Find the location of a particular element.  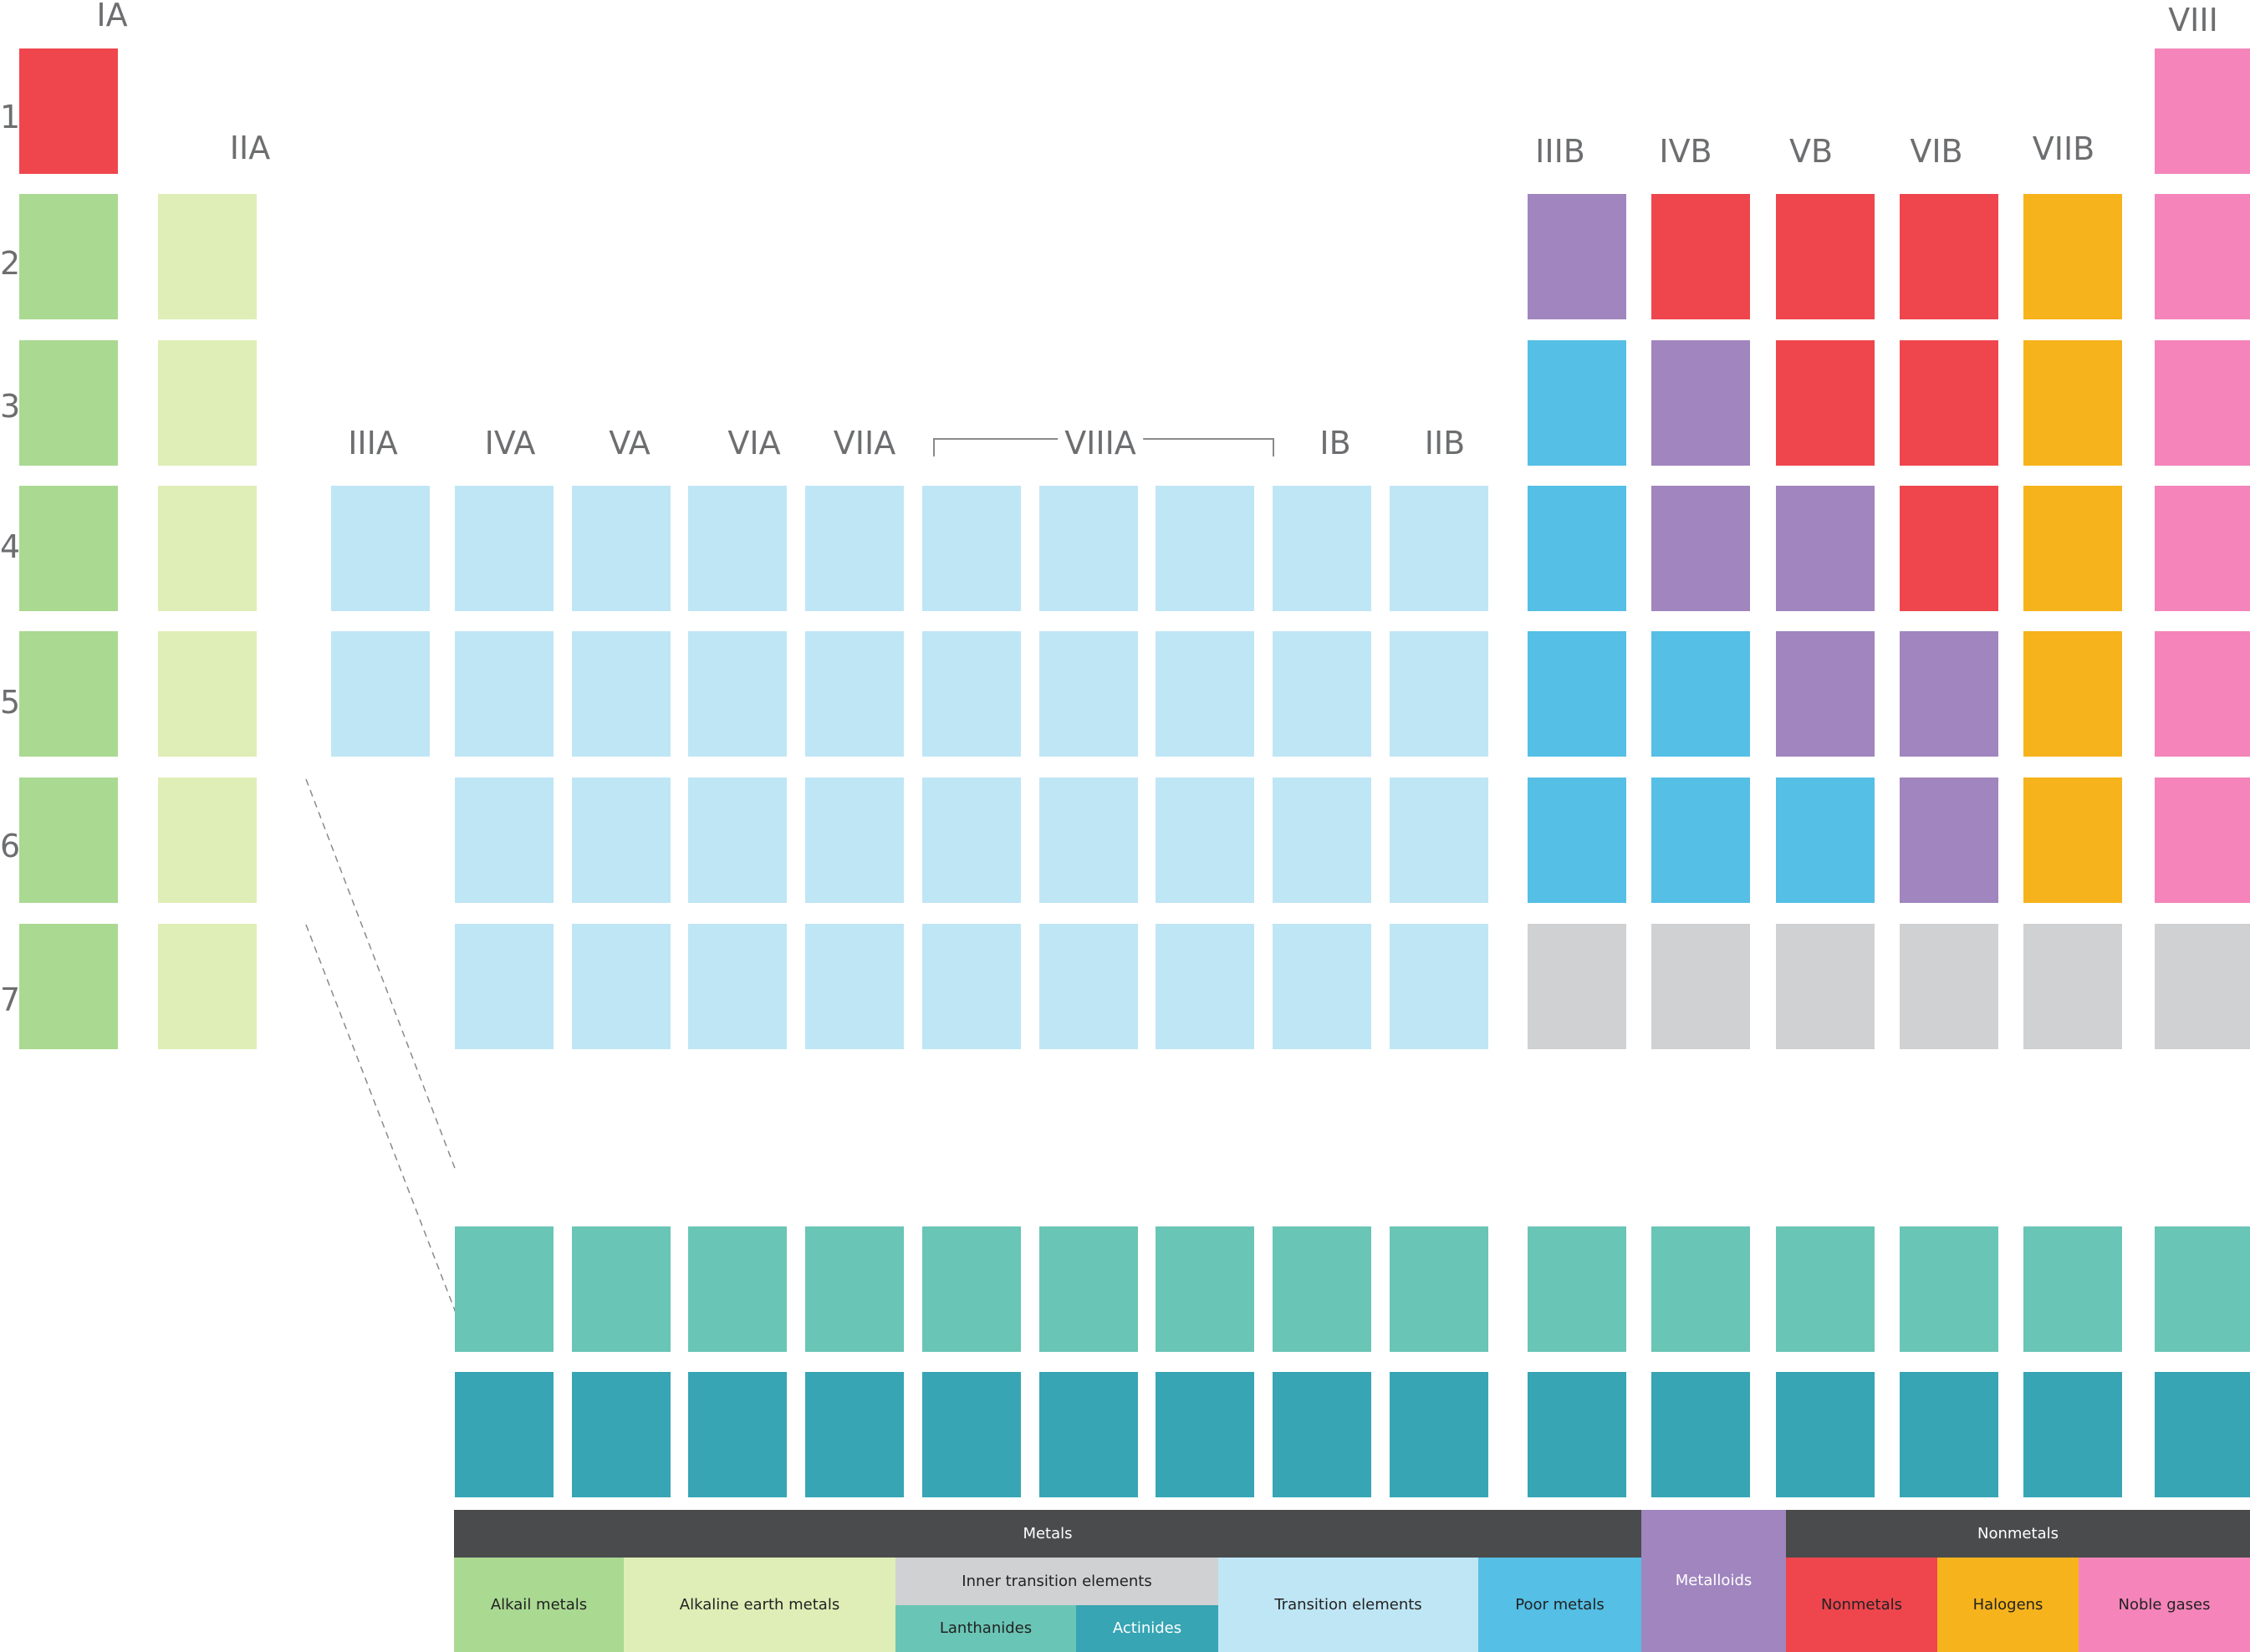

legend-poor-metals: Poor metals is located at coordinates (1559, 1605).